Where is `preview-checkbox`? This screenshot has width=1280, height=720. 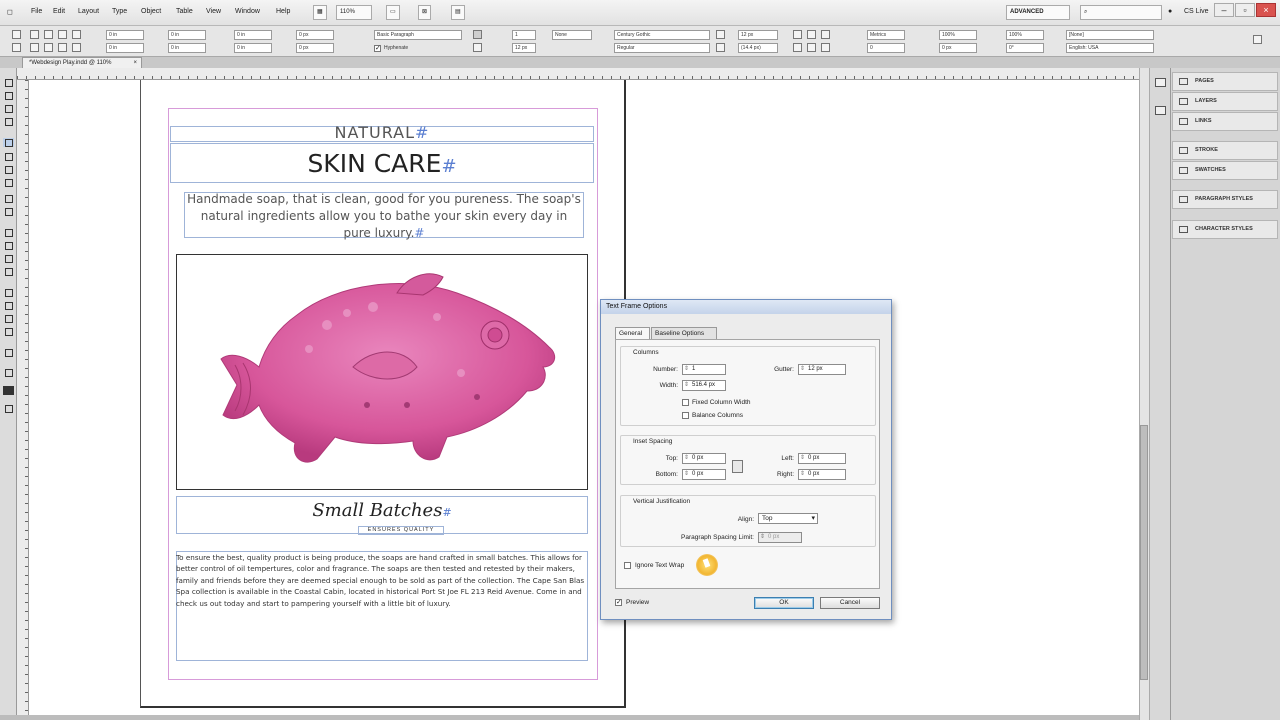 preview-checkbox is located at coordinates (618, 602).